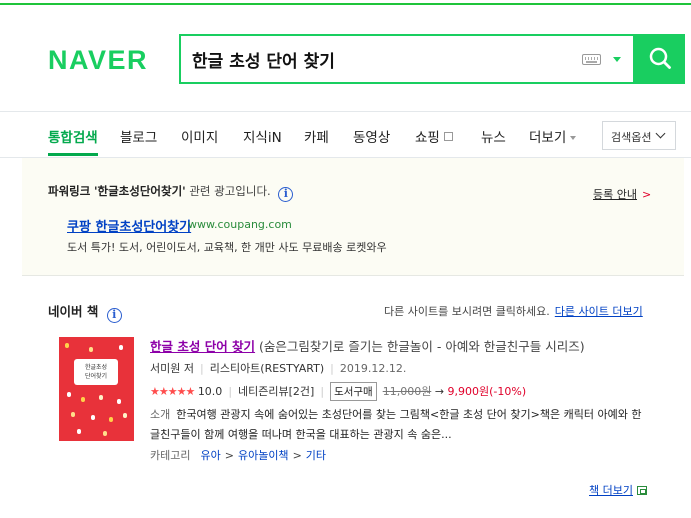 Image resolution: width=691 pixels, height=518 pixels. Describe the element at coordinates (467, 311) in the screenshot. I see `other-sites-note: 다른 사이트를 보시려면 클릭하세요.` at that location.